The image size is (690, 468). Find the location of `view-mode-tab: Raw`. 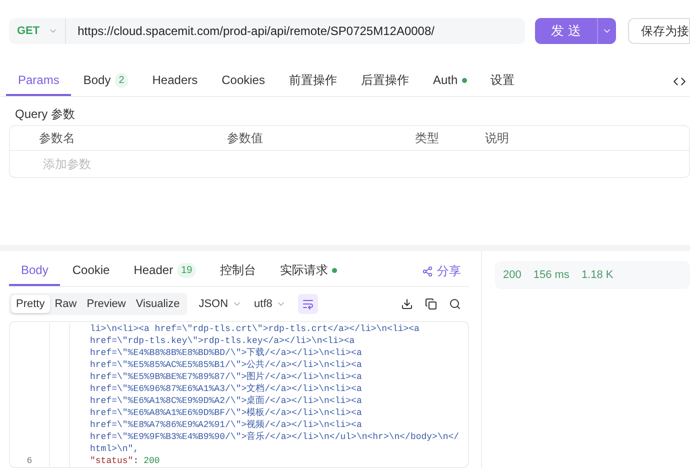

view-mode-tab: Raw is located at coordinates (66, 304).